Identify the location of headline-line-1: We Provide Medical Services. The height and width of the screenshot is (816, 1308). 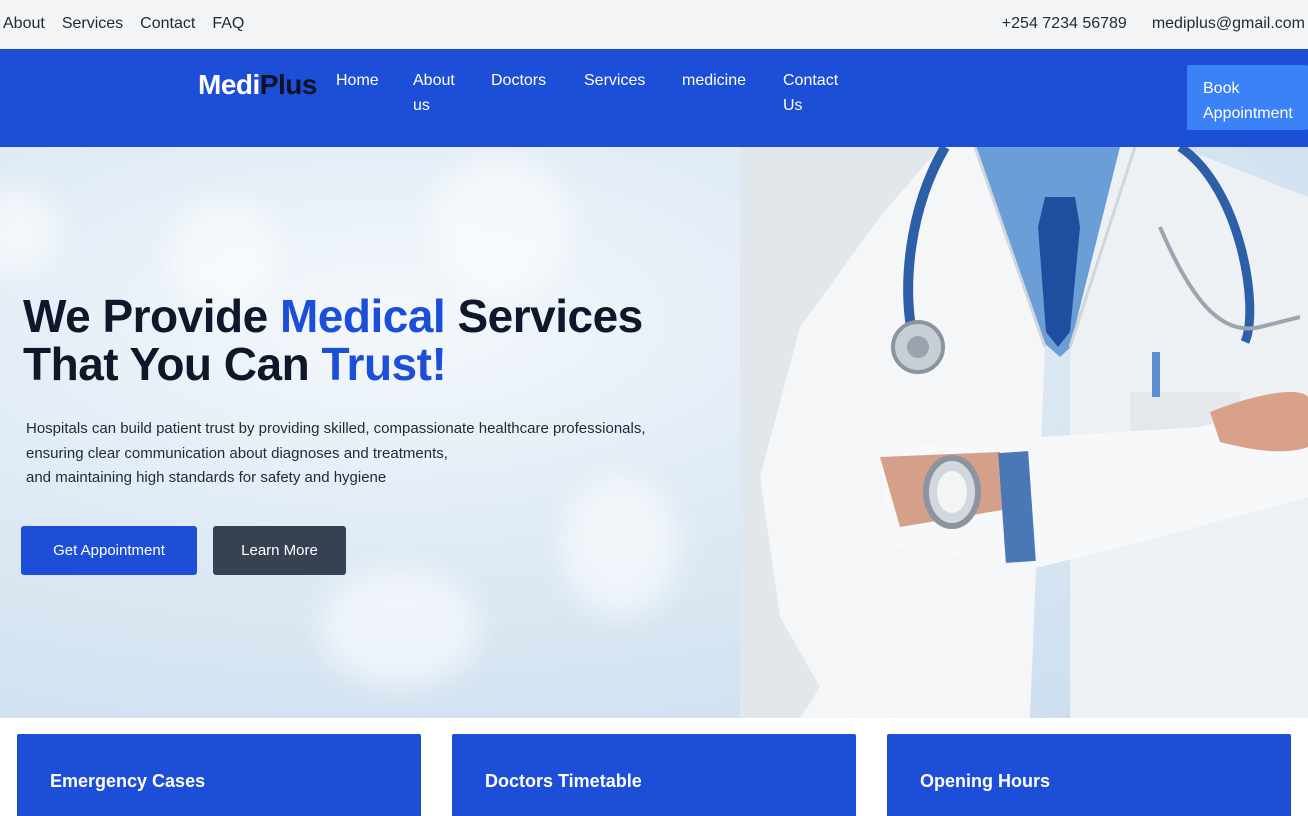
(333, 316).